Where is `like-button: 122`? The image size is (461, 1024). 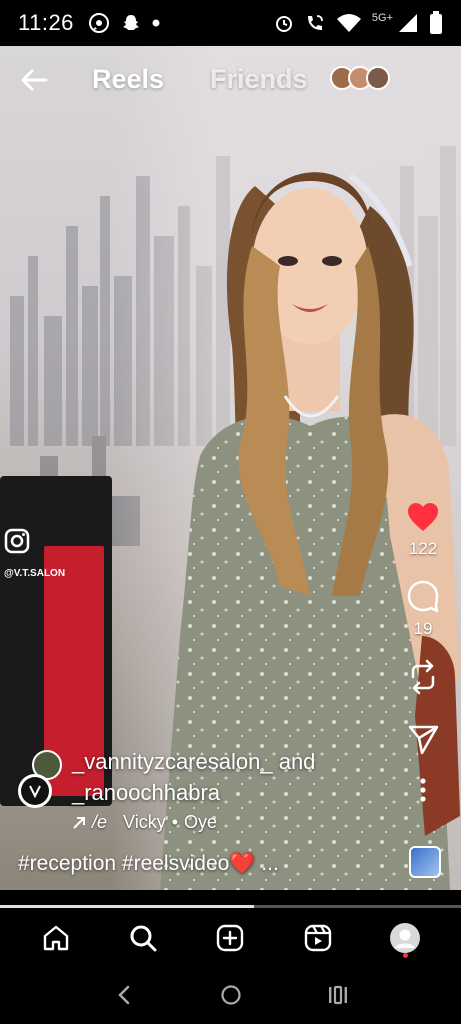 like-button: 122 is located at coordinates (423, 530).